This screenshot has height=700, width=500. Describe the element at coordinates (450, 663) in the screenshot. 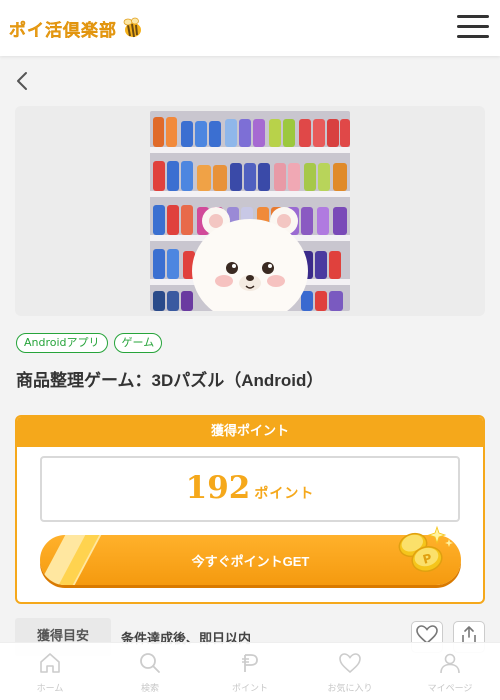

I see `user-icon` at that location.